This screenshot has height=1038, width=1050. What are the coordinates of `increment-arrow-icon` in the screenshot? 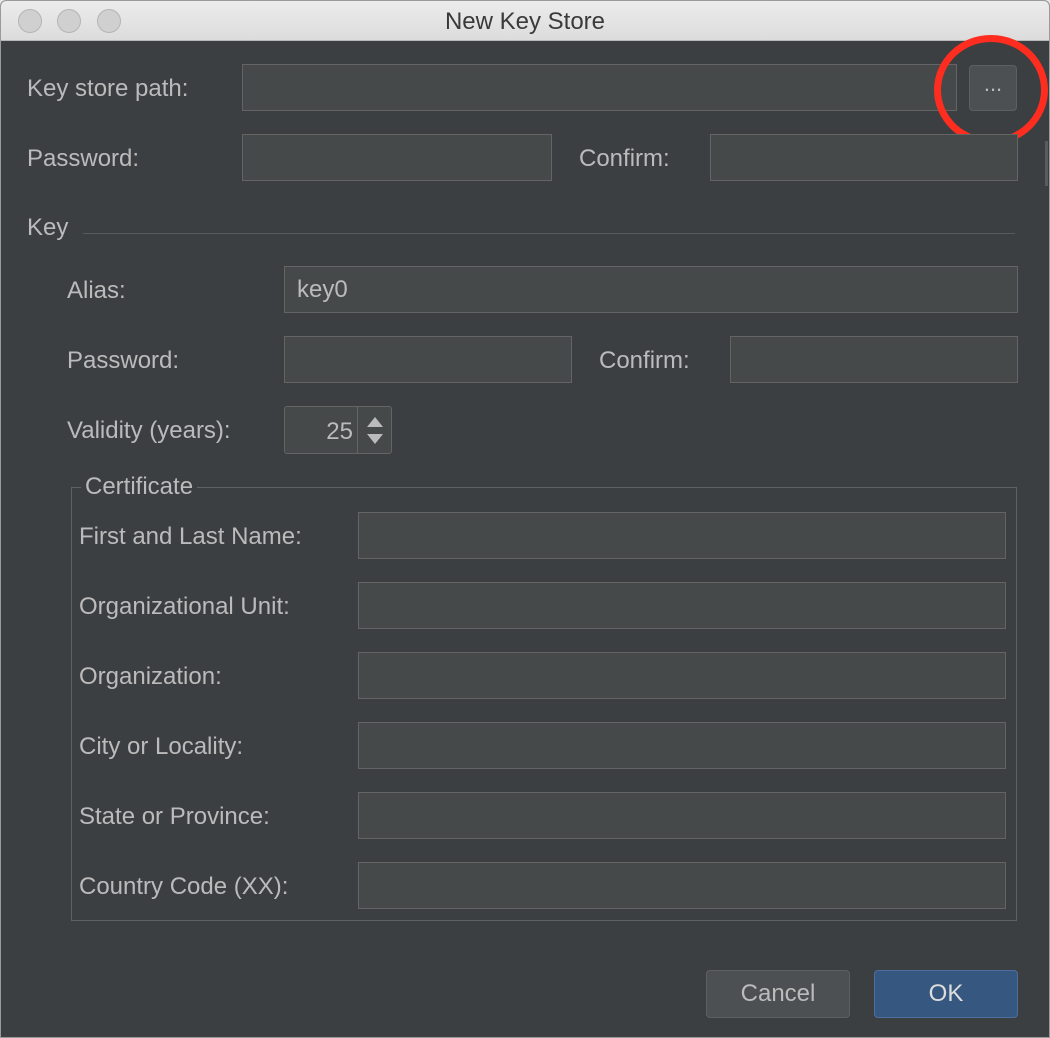 It's located at (375, 422).